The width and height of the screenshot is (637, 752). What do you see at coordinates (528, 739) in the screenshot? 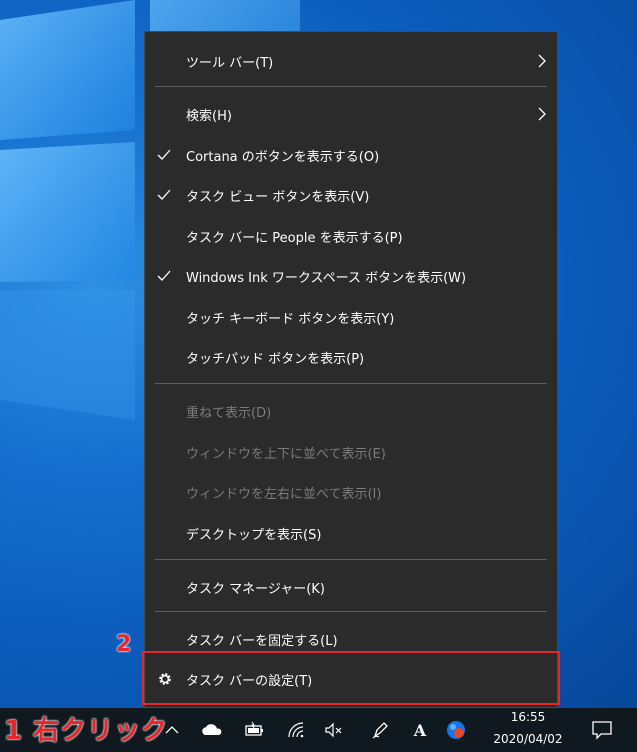
I see `clock-date: 2020/04/02` at bounding box center [528, 739].